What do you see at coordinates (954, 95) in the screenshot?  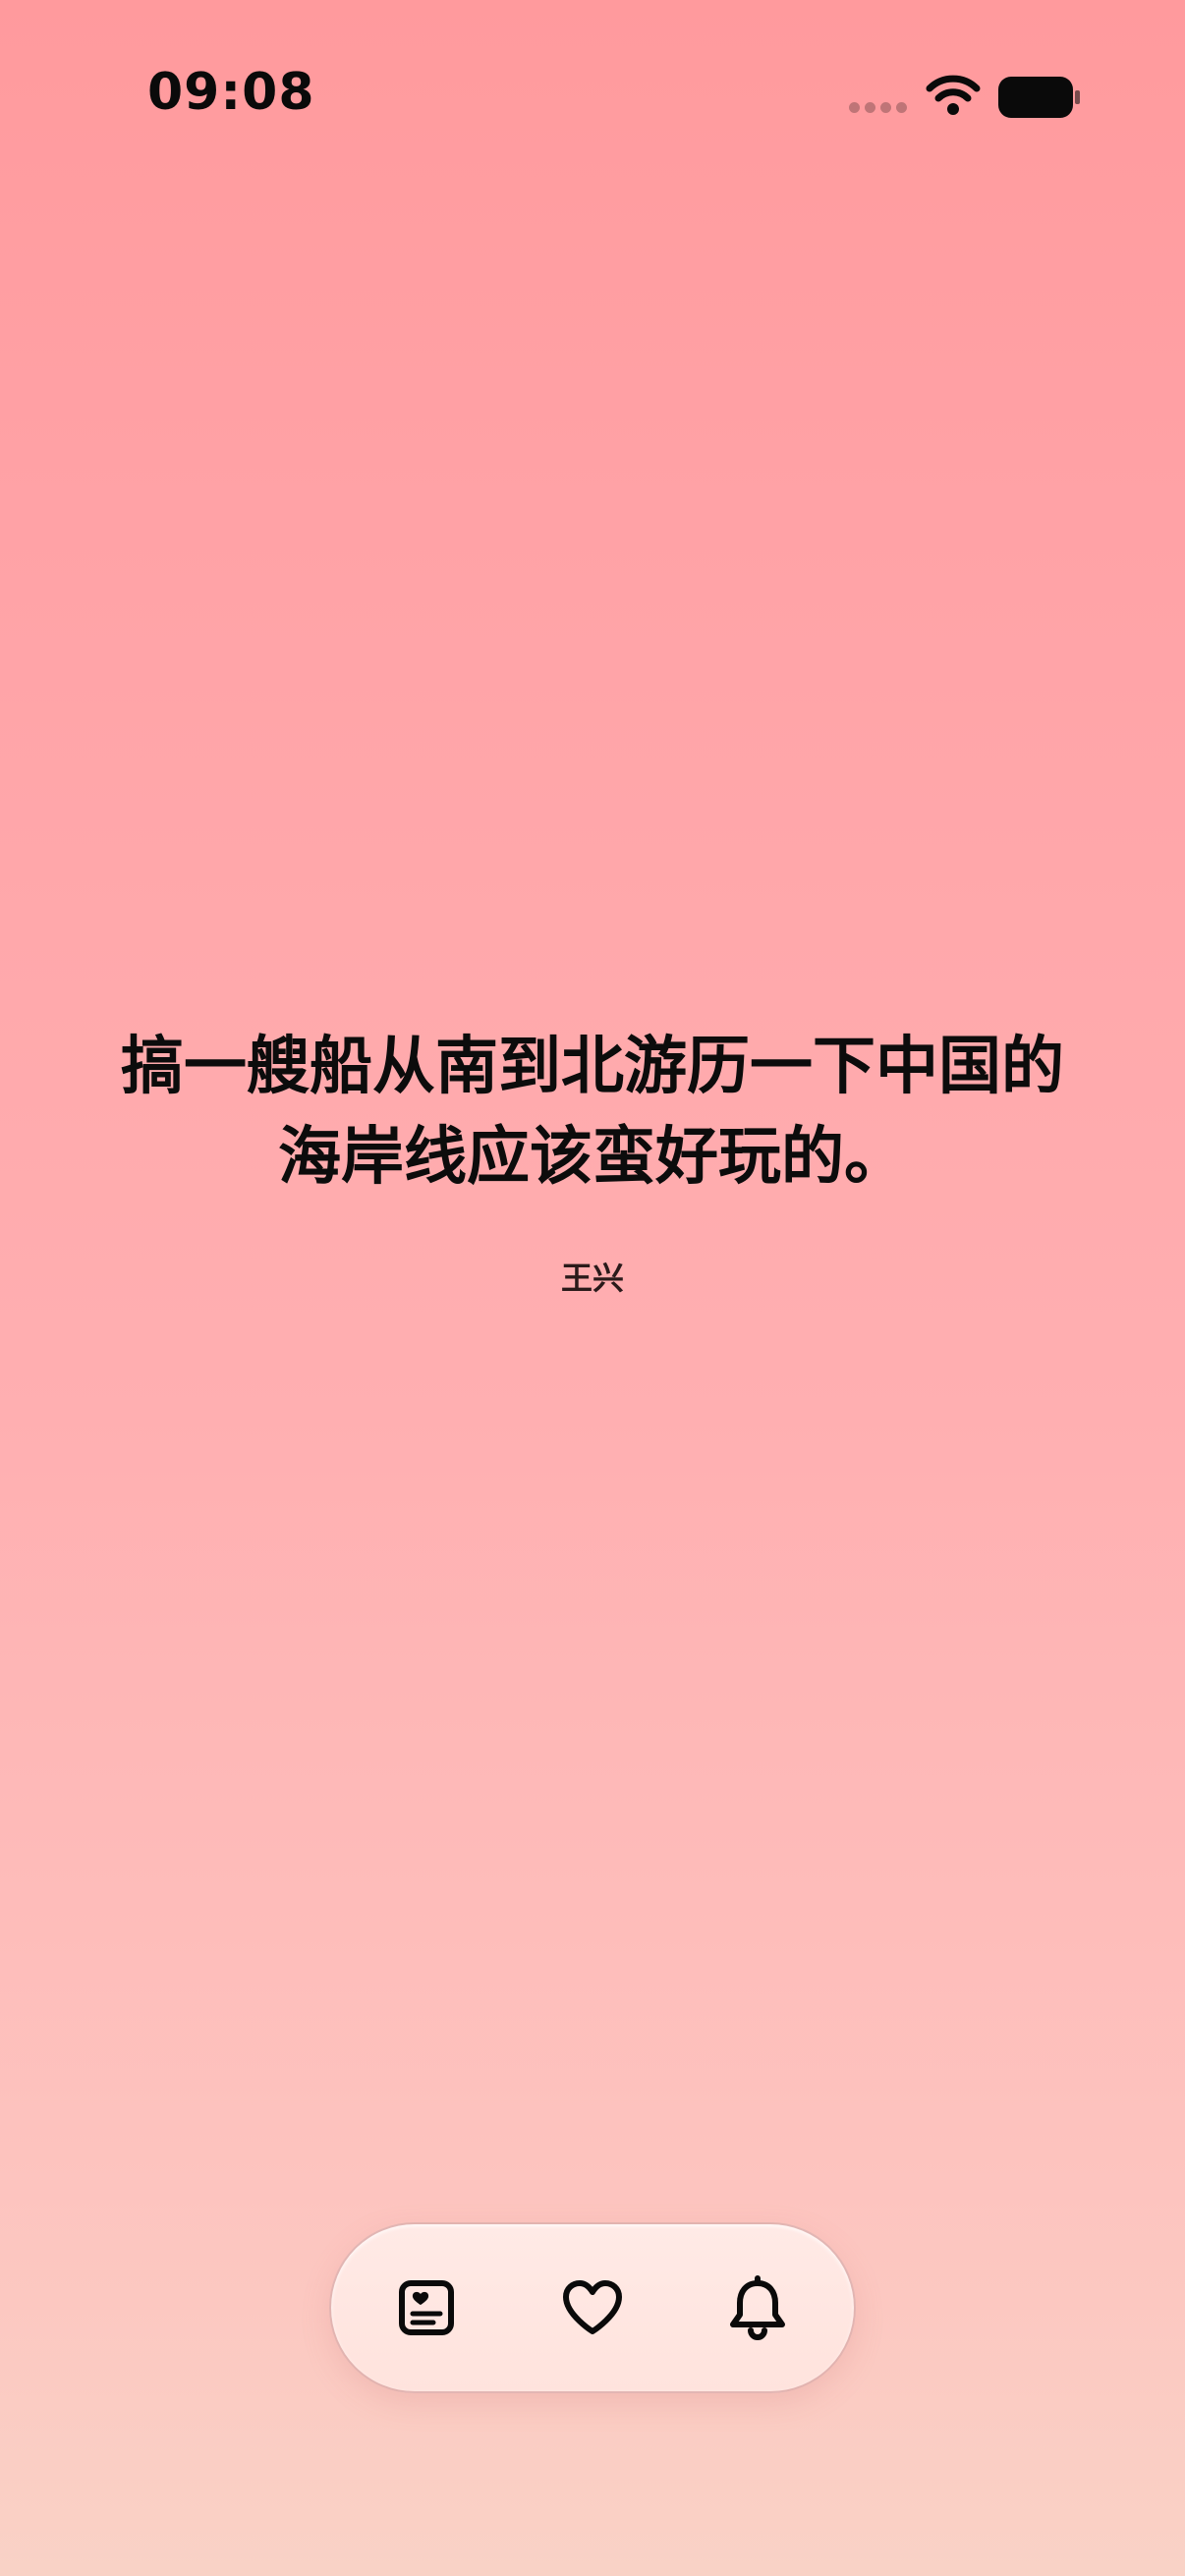 I see `wifi-icon` at bounding box center [954, 95].